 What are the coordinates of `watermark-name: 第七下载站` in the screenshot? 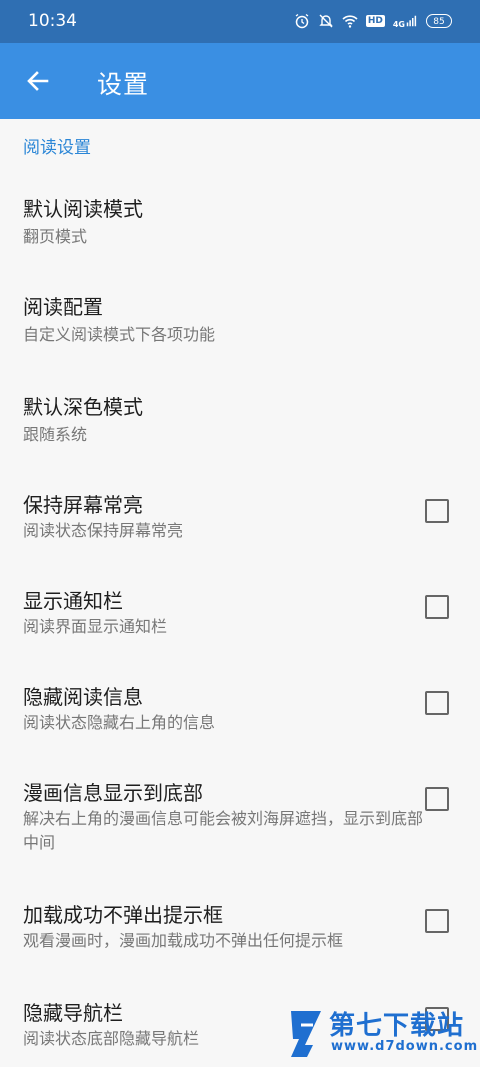 It's located at (397, 1026).